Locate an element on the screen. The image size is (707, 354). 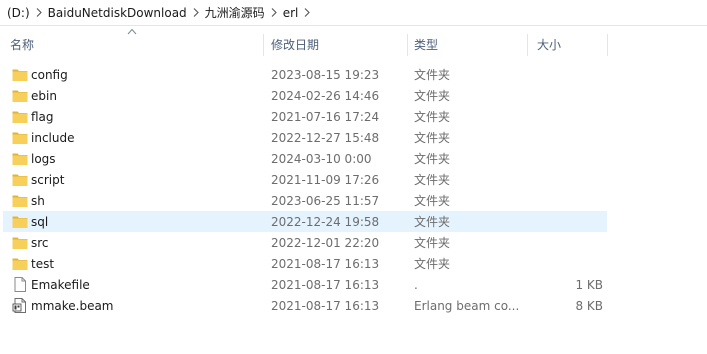
file-row: logs 2024-03-10 0:00 文件夹 is located at coordinates (305, 158).